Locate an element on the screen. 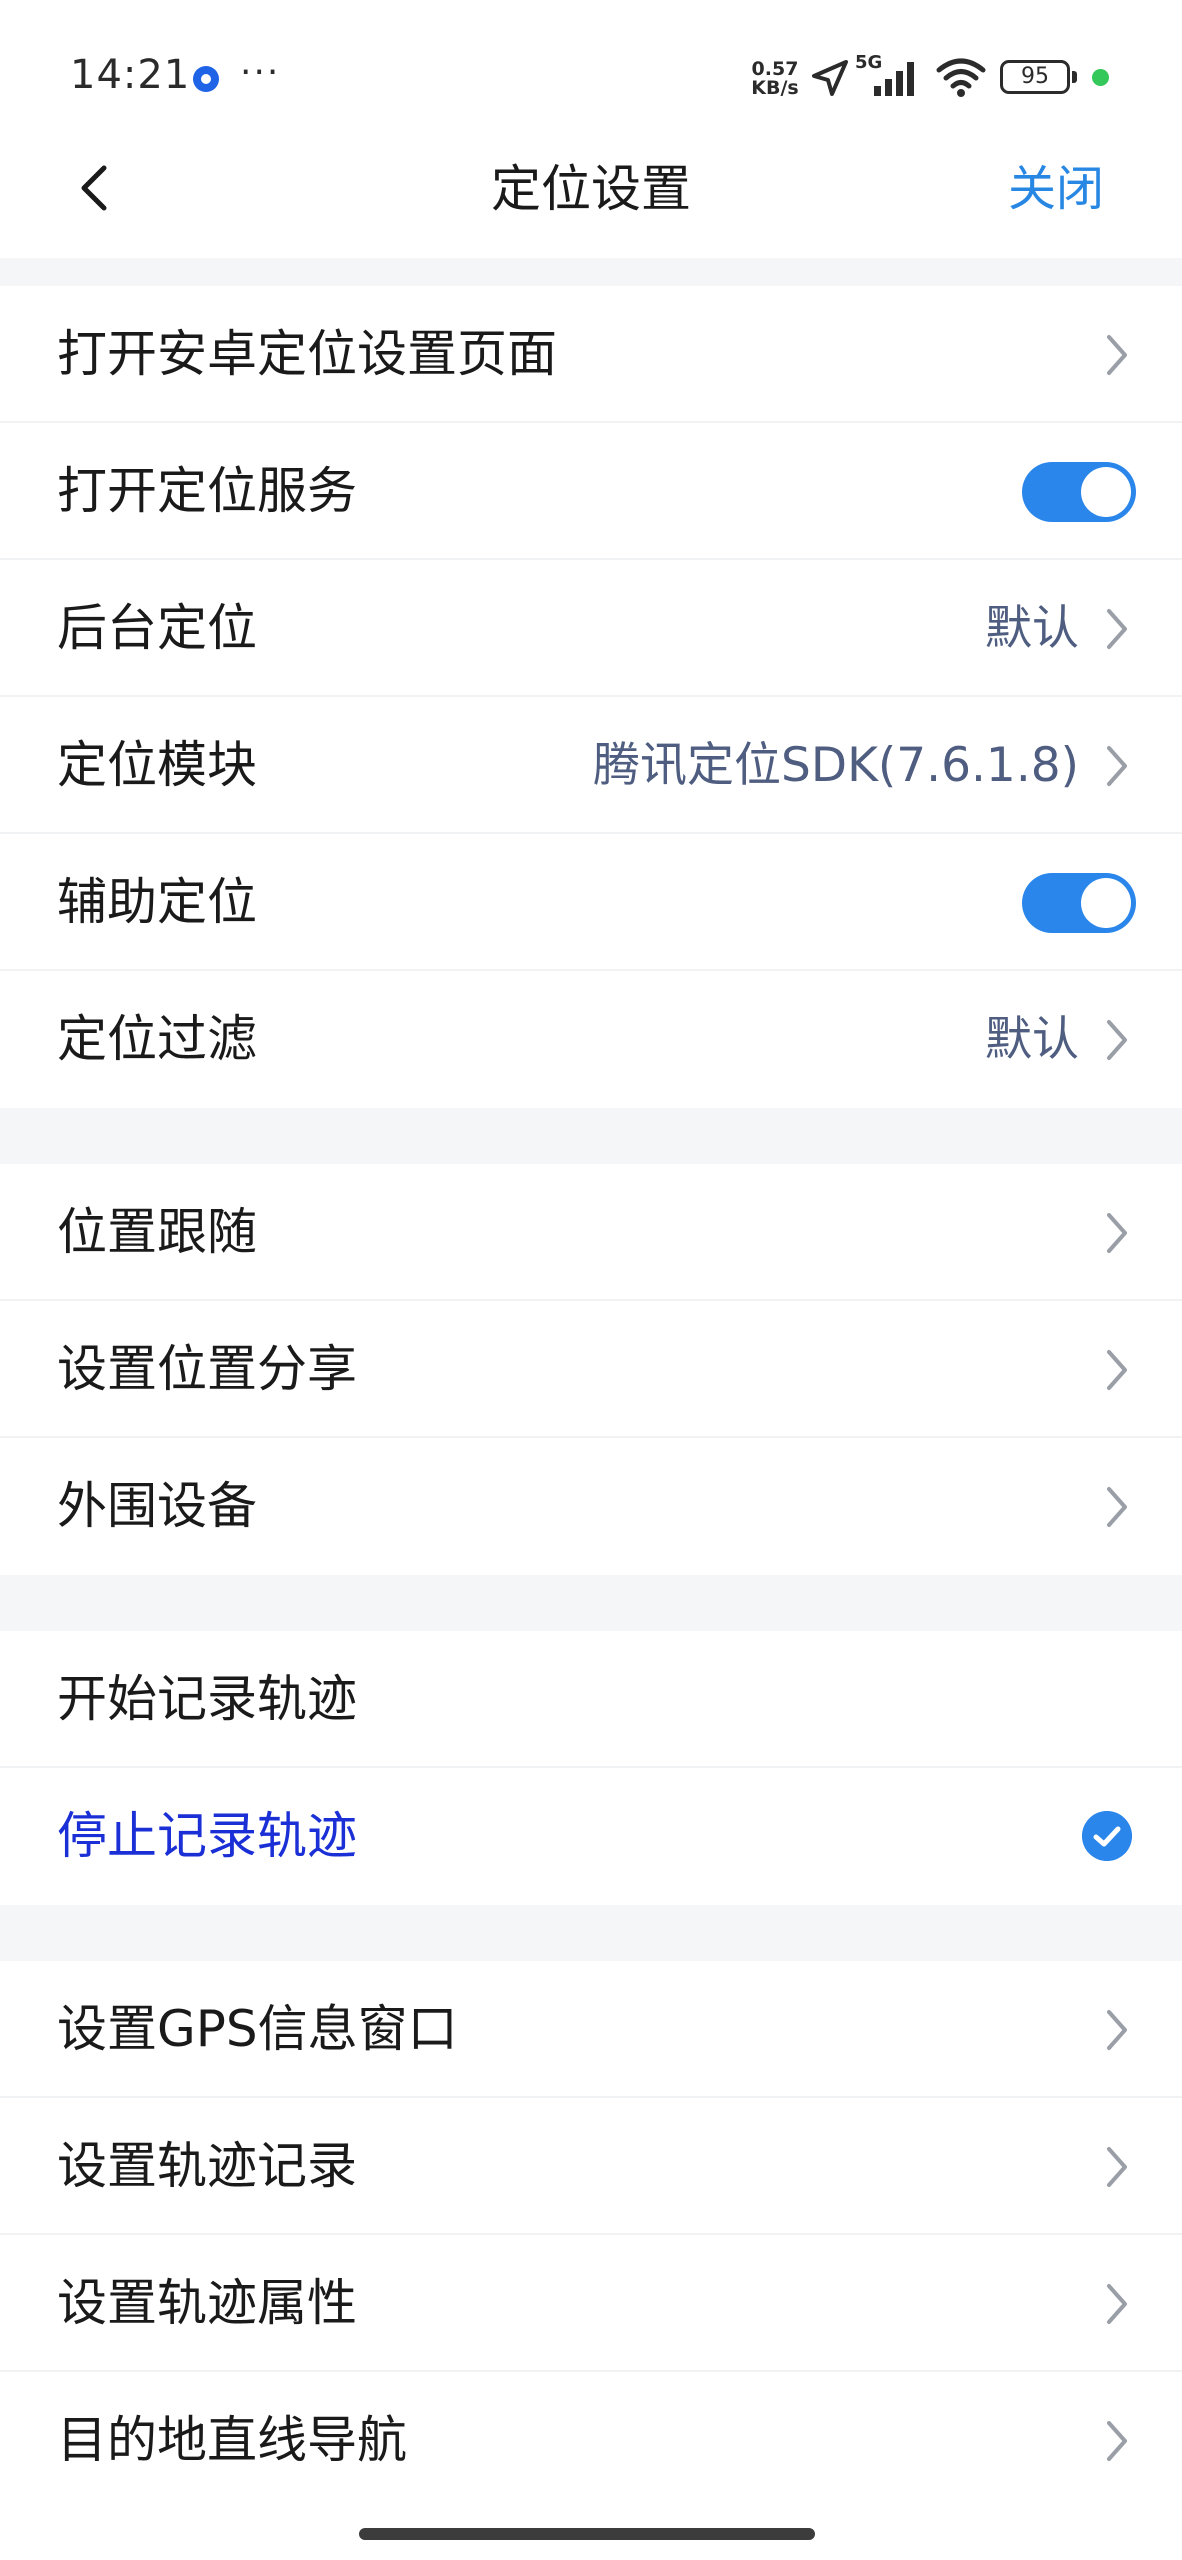 The image size is (1182, 2560). row-label: 开始记录轨迹 is located at coordinates (207, 1699).